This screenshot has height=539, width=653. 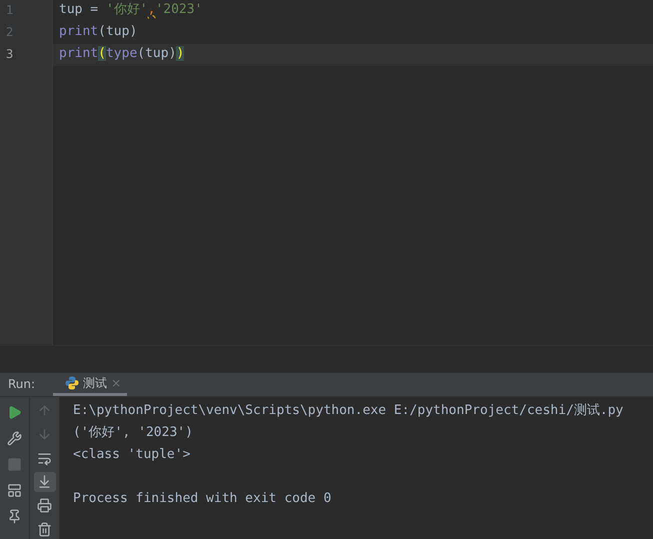 What do you see at coordinates (132, 455) in the screenshot?
I see `console-line: <class 'tuple'>` at bounding box center [132, 455].